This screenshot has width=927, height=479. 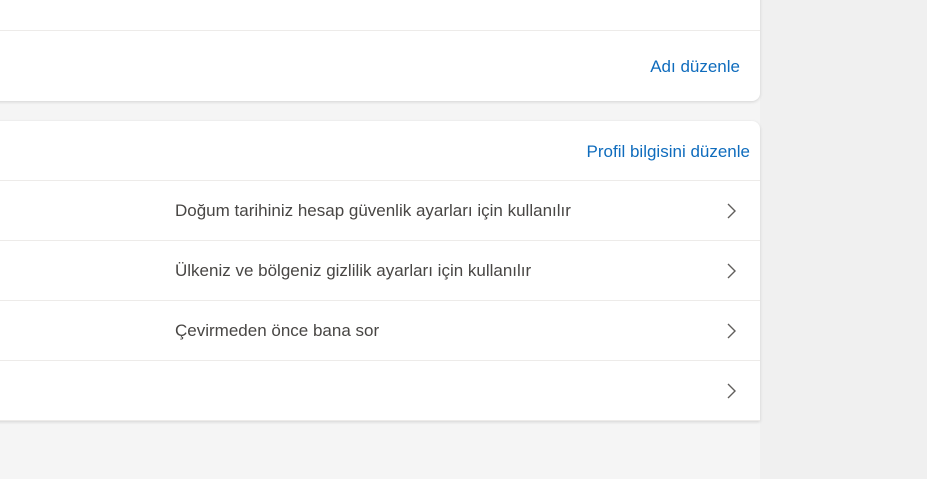 I want to click on name-card-divider, so click(x=380, y=30).